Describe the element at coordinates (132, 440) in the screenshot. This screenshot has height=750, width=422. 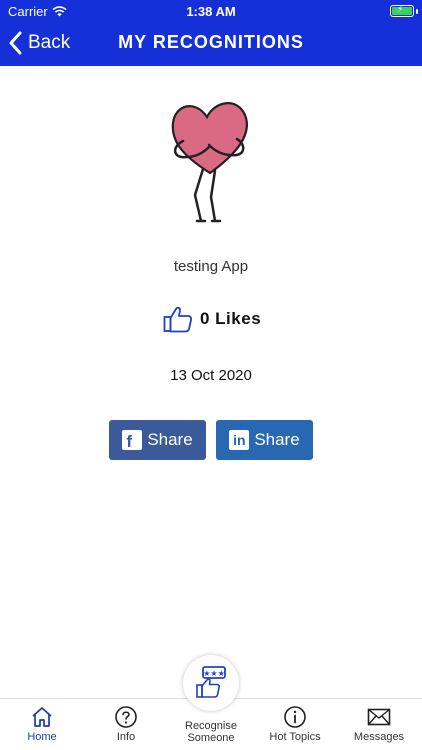
I see `facebook-icon: f` at that location.